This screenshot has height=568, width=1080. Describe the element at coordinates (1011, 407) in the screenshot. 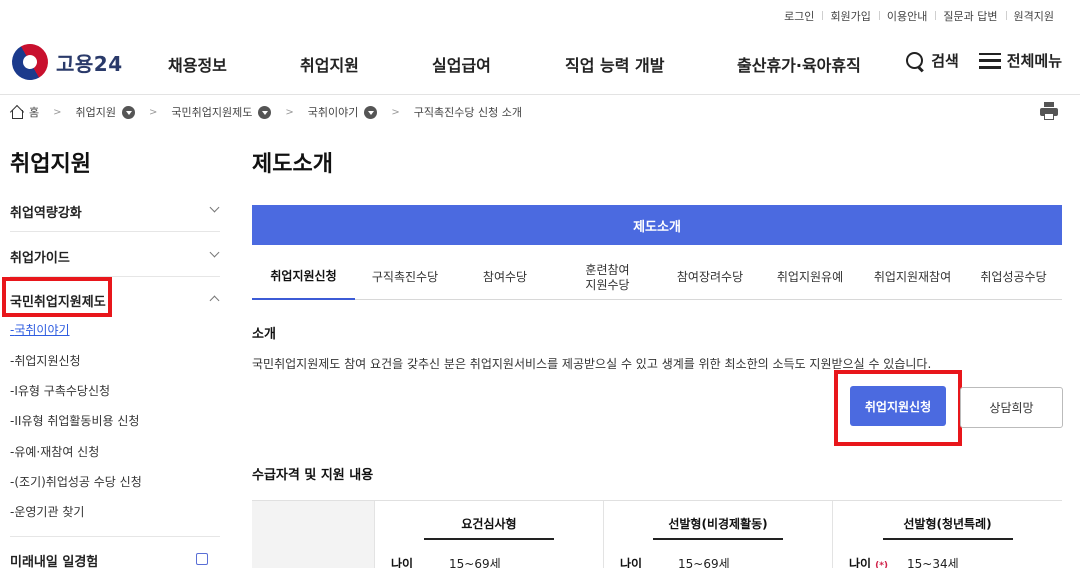

I see `consultation-button: 상담희망` at that location.